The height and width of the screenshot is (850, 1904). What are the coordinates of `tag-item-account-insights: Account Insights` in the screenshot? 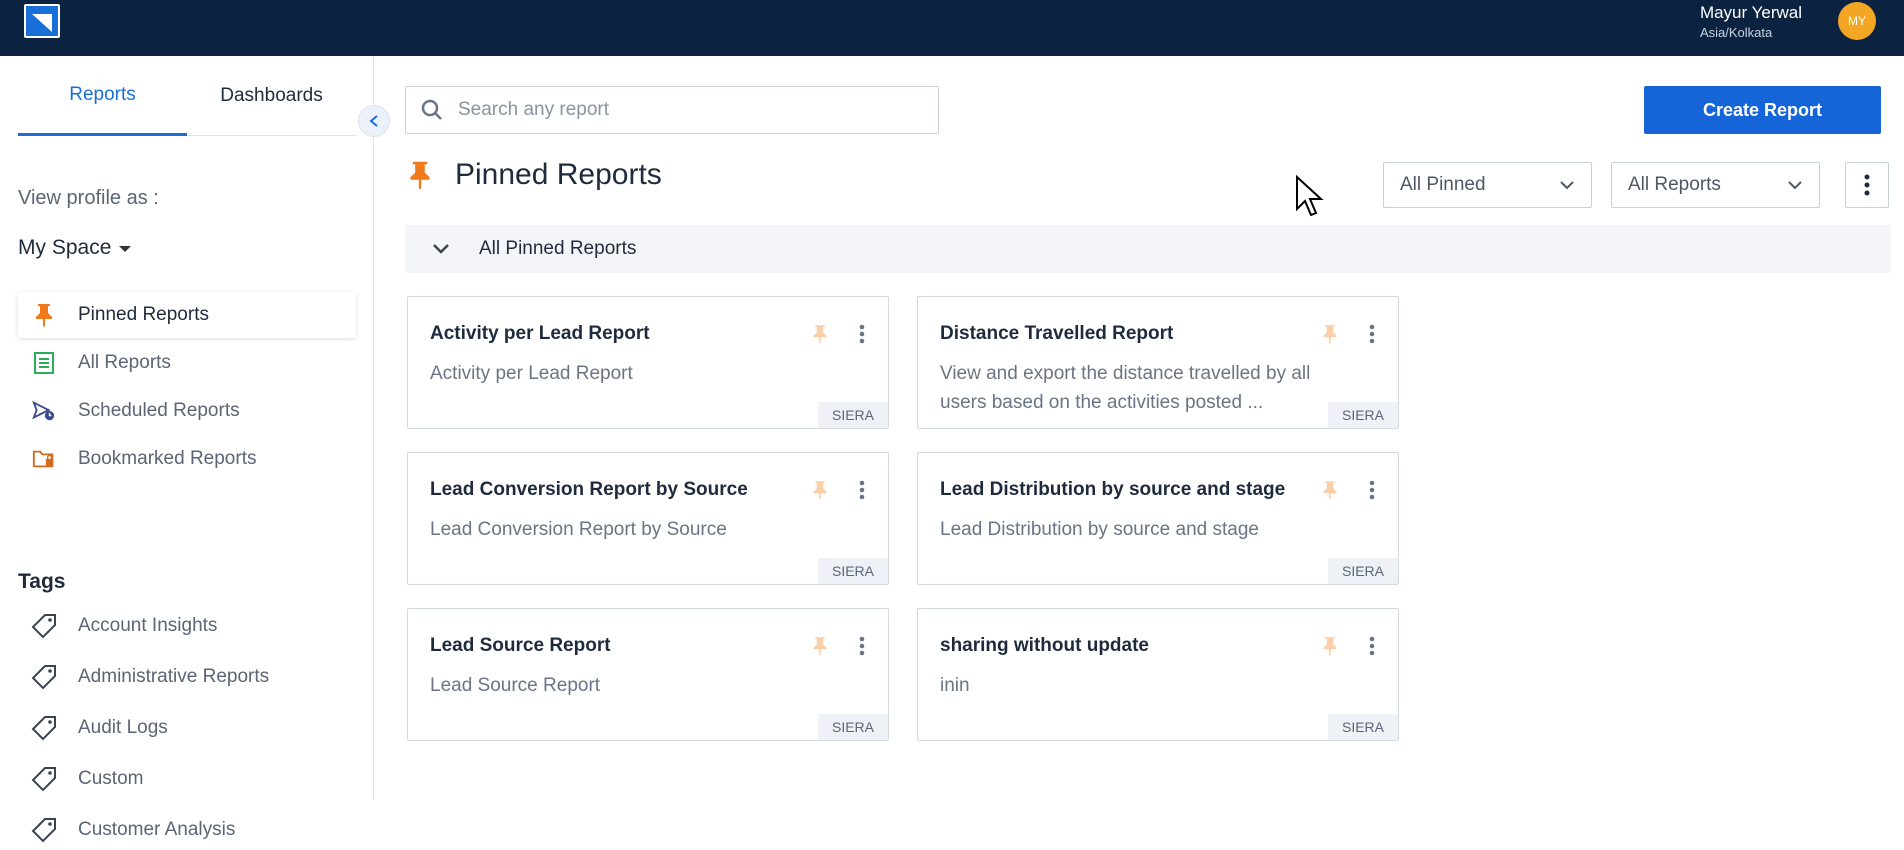 It's located at (123, 626).